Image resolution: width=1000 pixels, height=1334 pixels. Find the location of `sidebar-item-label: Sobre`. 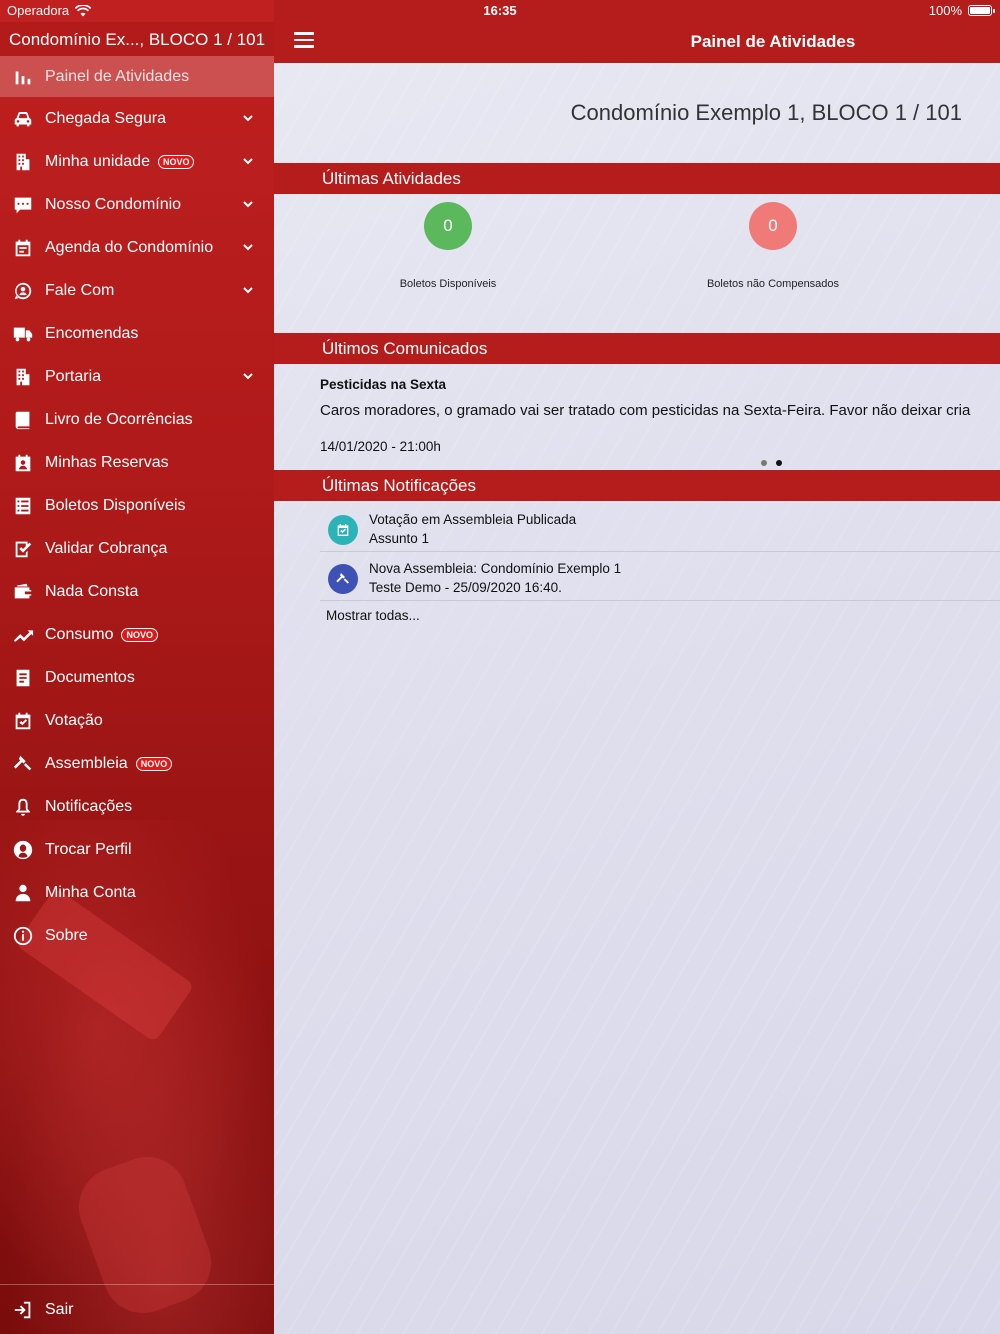

sidebar-item-label: Sobre is located at coordinates (66, 935).